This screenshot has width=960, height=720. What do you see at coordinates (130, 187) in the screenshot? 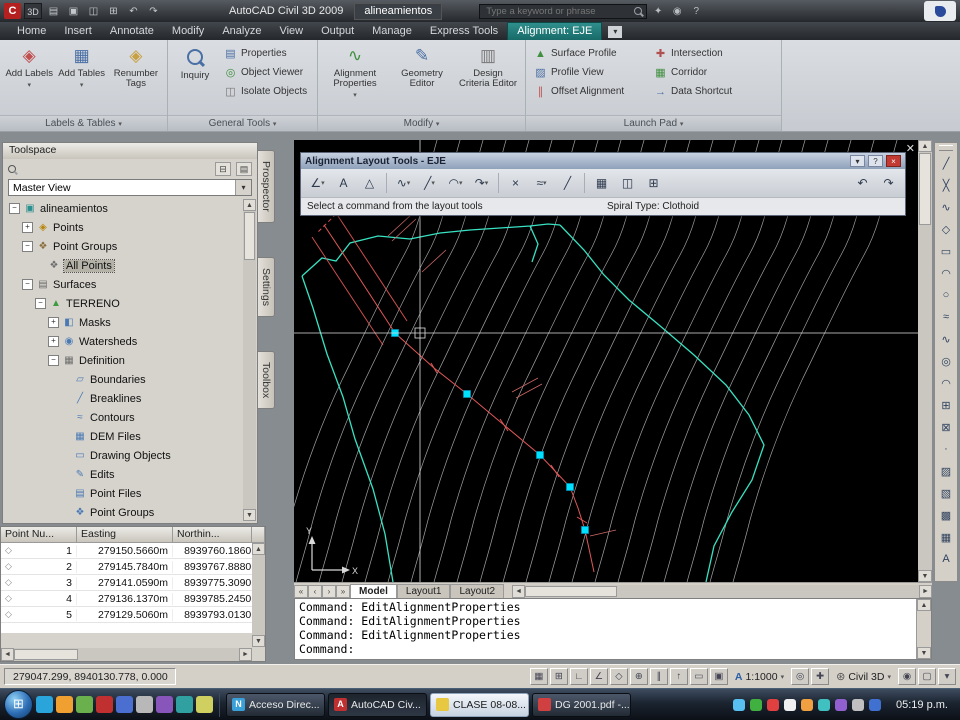
I see `view-selector-dropdown: Master View ▾` at bounding box center [130, 187].